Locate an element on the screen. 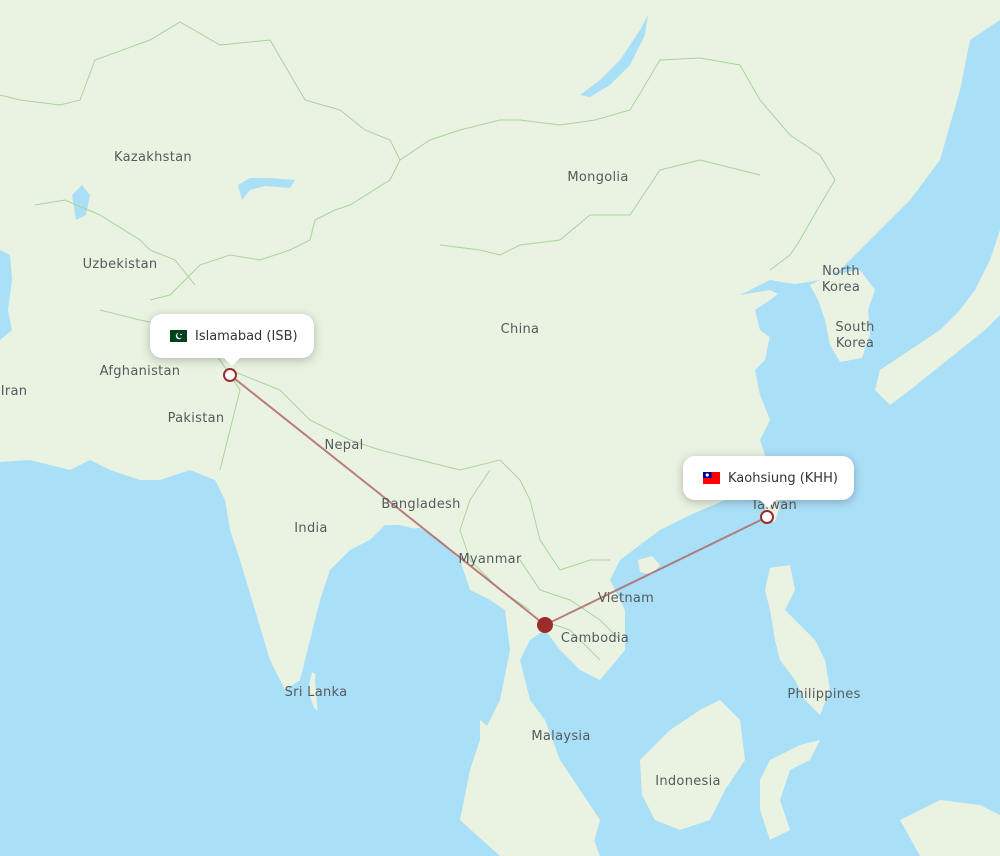 This screenshot has height=856, width=1000. destination-popup: Kaohsiung (KHH) is located at coordinates (768, 482).